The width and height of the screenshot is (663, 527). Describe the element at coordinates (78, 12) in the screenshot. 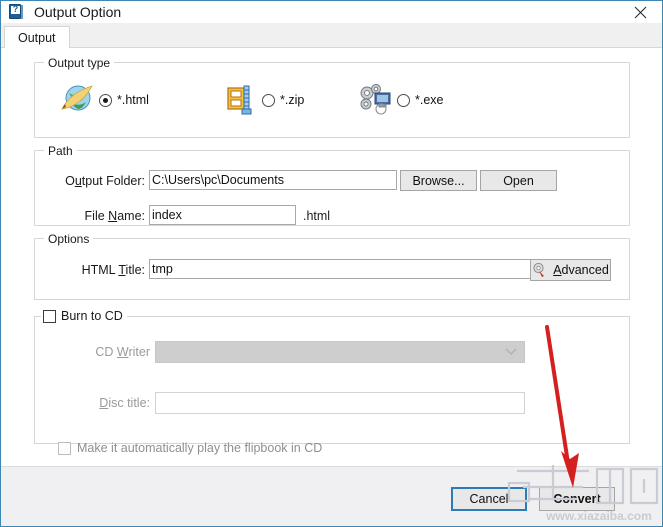

I see `window-title: Output Option` at that location.